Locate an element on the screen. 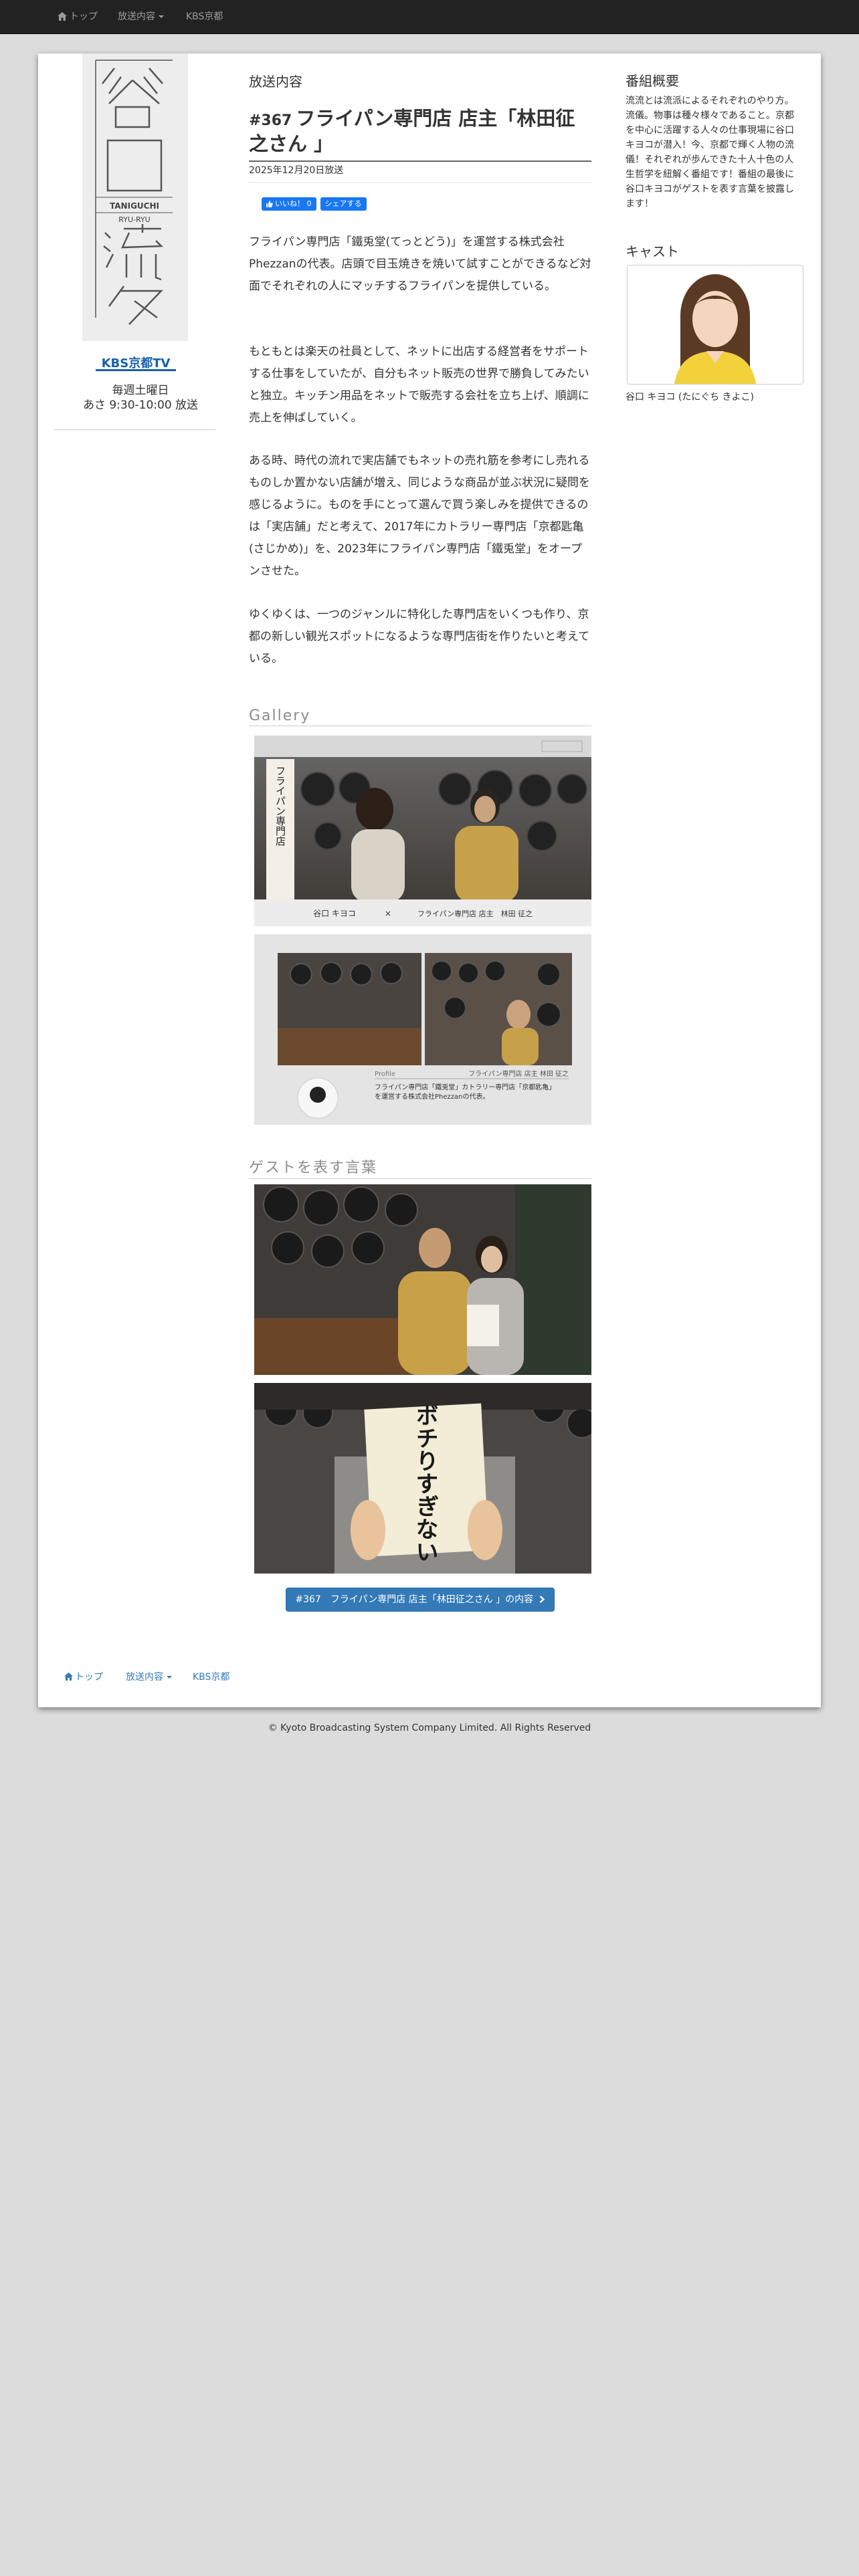 The image size is (859, 2576). social-buttons: いいね！ 0 シェアする is located at coordinates (316, 204).